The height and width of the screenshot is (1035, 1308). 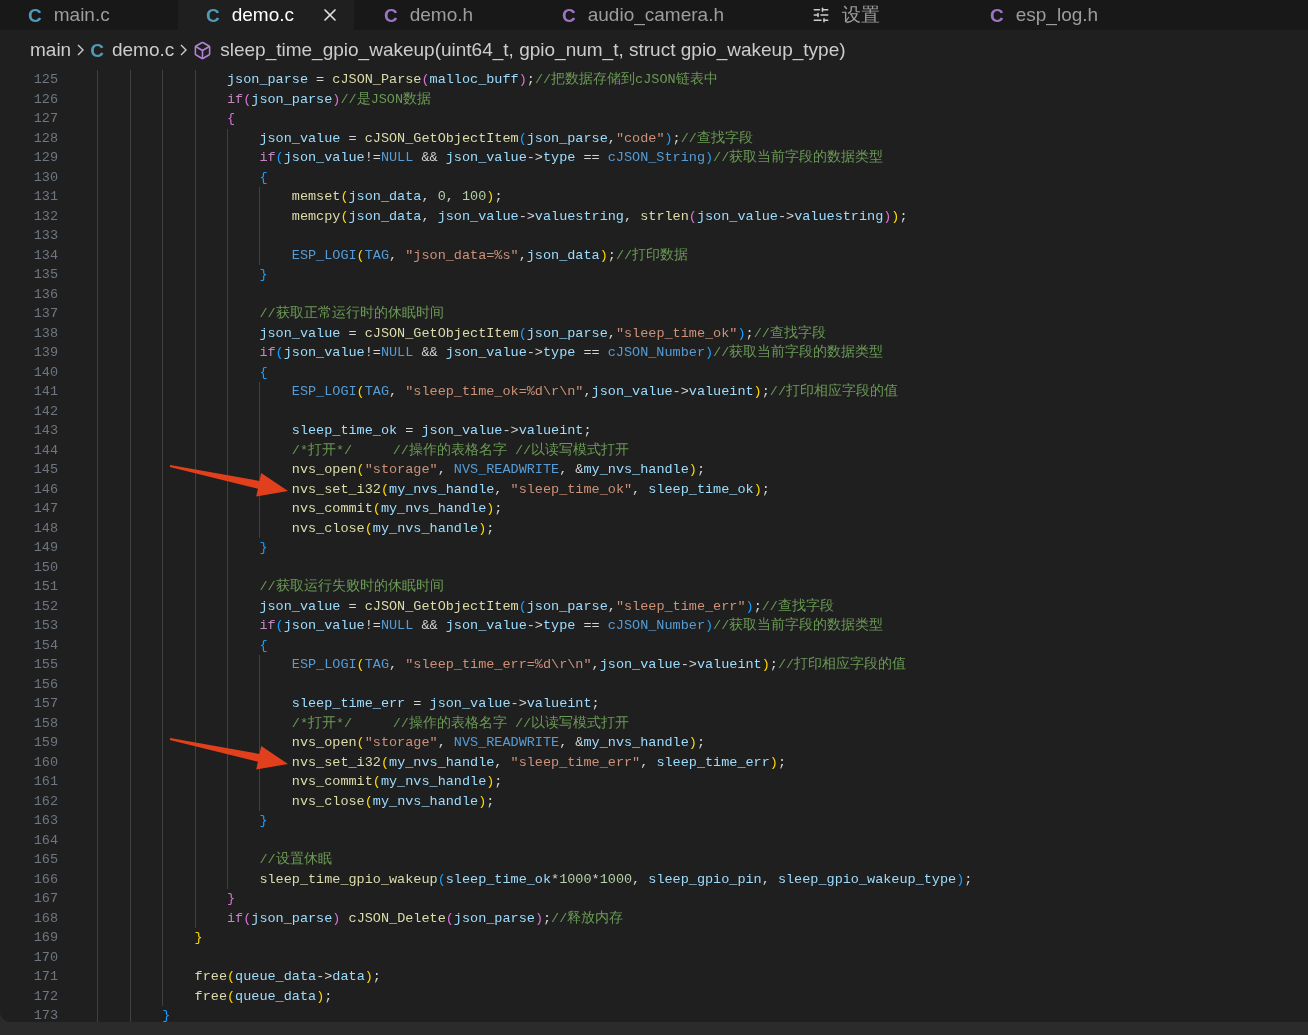 I want to click on code-line: //设置休眠, so click(x=295, y=859).